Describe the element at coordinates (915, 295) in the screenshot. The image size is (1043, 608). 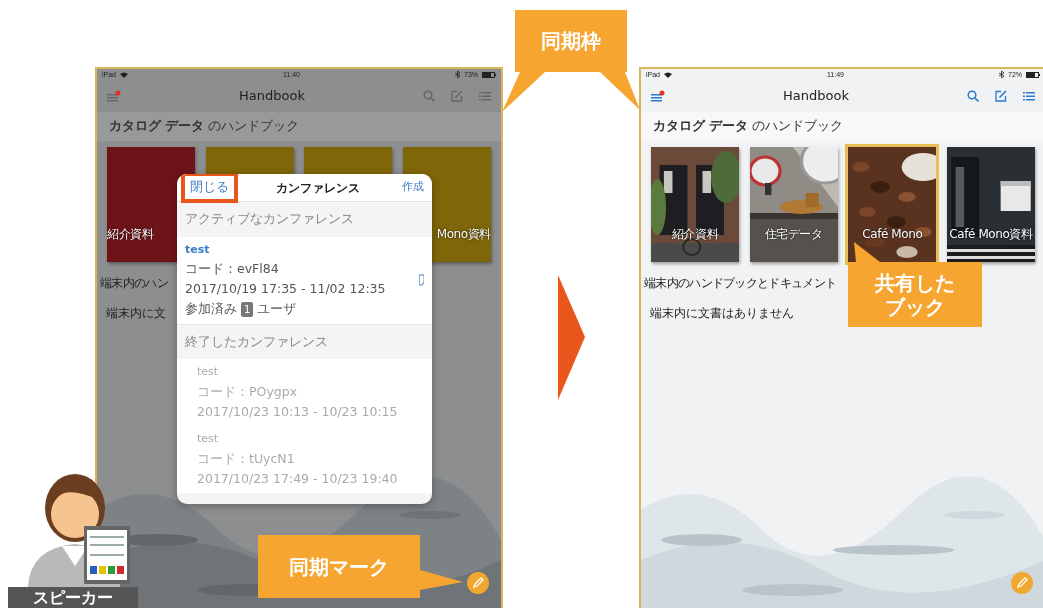
I see `callout-label: 共有したブック` at that location.